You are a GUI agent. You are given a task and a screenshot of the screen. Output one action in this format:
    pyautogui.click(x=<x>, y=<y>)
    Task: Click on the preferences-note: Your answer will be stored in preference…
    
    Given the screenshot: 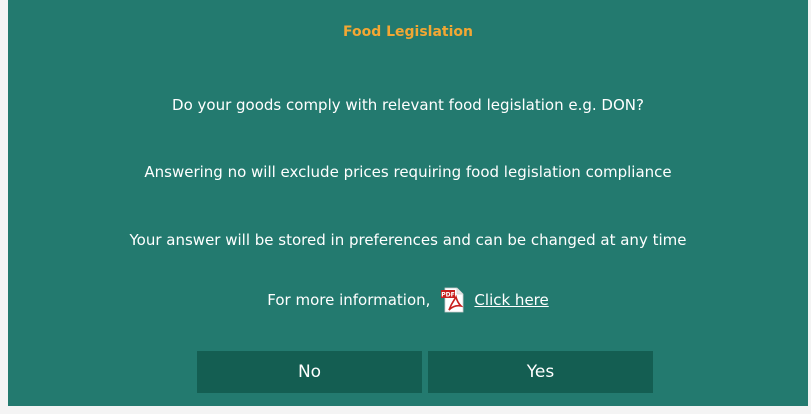 What is the action you would take?
    pyautogui.click(x=408, y=240)
    